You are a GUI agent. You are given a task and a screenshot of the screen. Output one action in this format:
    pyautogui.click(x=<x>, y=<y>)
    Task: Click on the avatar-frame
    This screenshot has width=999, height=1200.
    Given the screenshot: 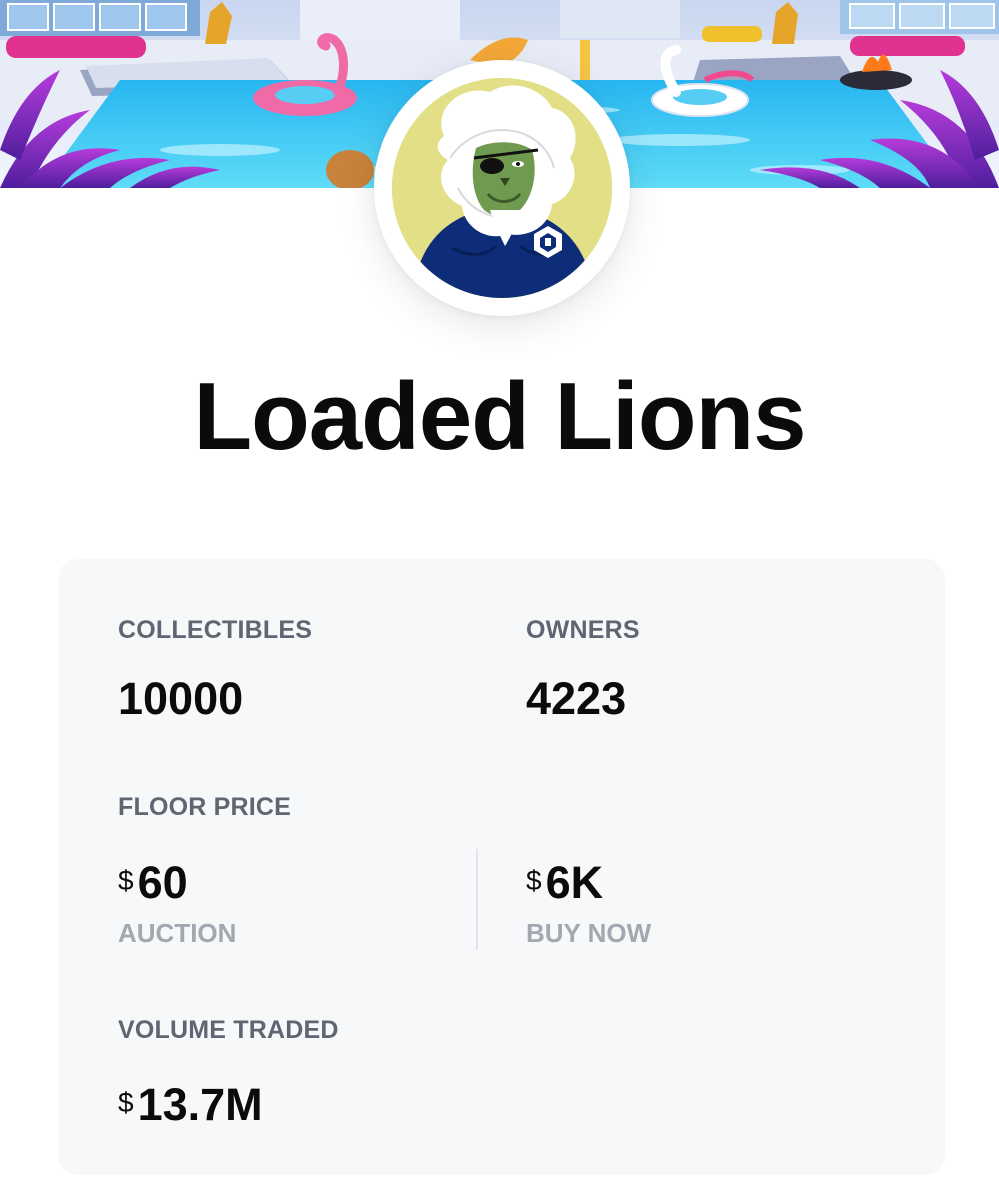 What is the action you would take?
    pyautogui.click(x=502, y=188)
    